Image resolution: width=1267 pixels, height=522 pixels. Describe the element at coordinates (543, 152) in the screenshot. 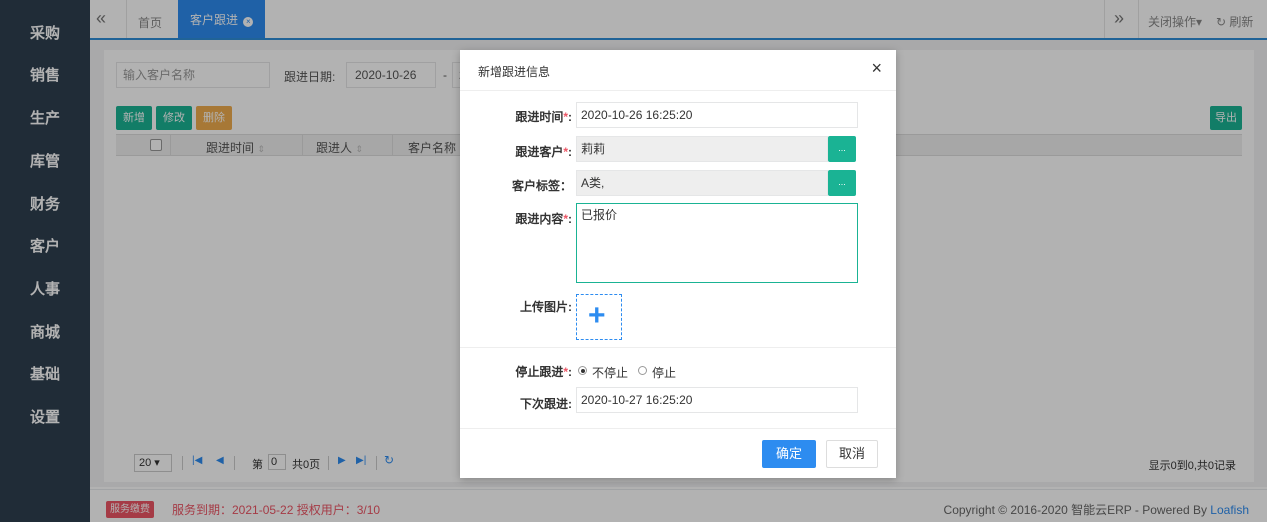

I see `follow-customer-label: 跟进客户*:` at that location.